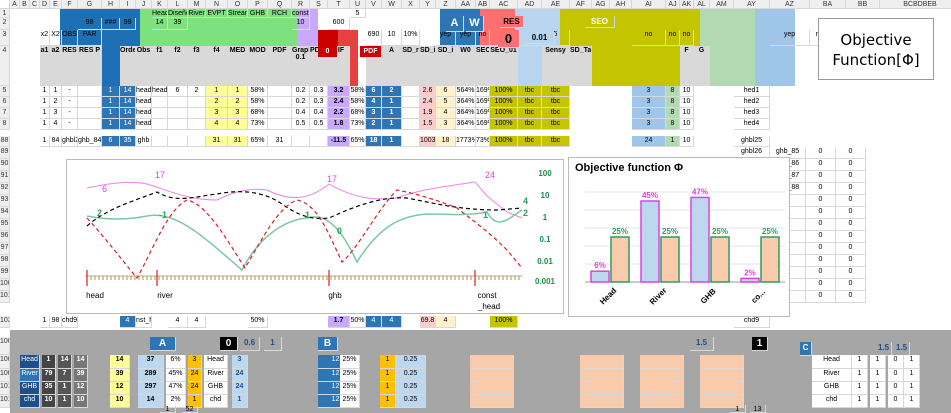  Describe the element at coordinates (5, 113) in the screenshot. I see `row-header: 7` at that location.